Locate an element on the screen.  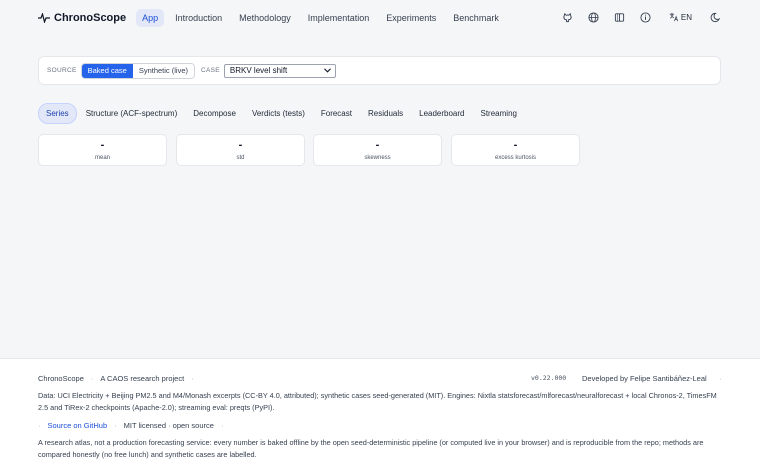
version-label: v0.22.000 is located at coordinates (549, 378).